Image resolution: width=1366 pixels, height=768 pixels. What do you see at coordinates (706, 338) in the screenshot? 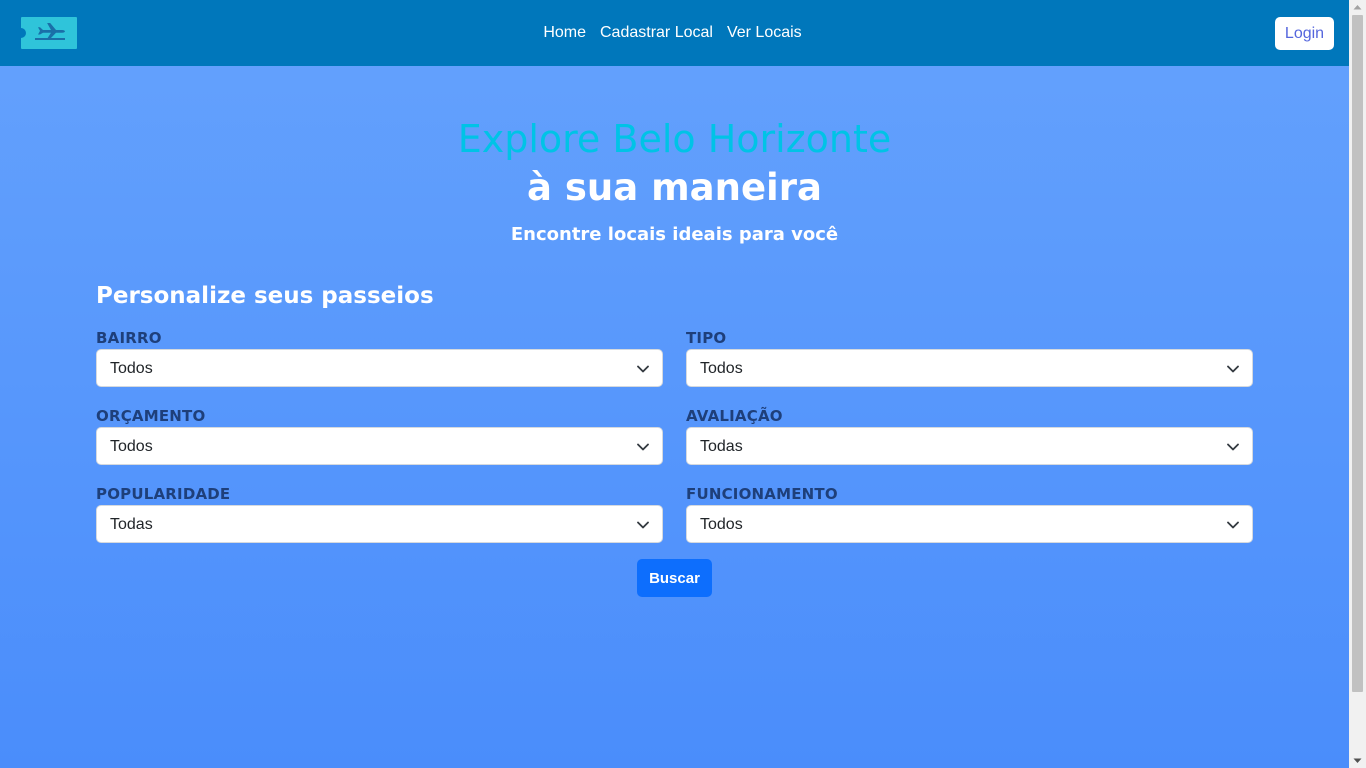
I see `tipo-label: TIPO` at bounding box center [706, 338].